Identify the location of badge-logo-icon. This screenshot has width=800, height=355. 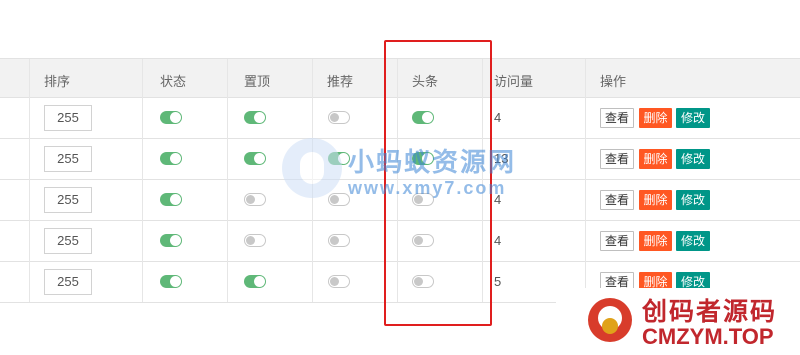
(610, 320).